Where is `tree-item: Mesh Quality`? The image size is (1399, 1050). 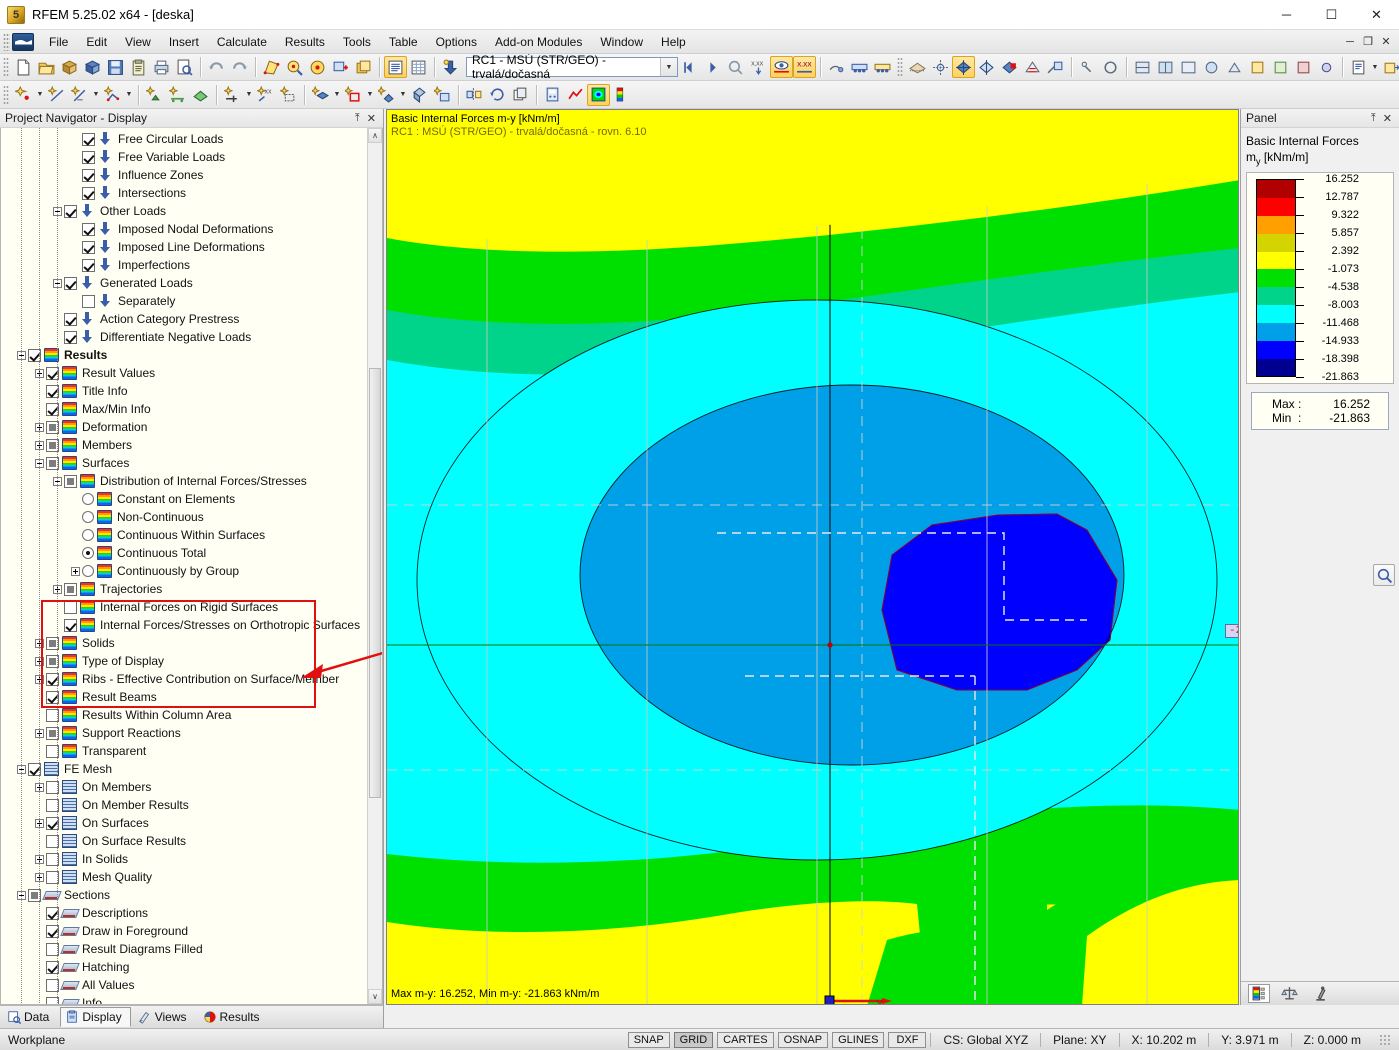
tree-item: Mesh Quality is located at coordinates (191, 877).